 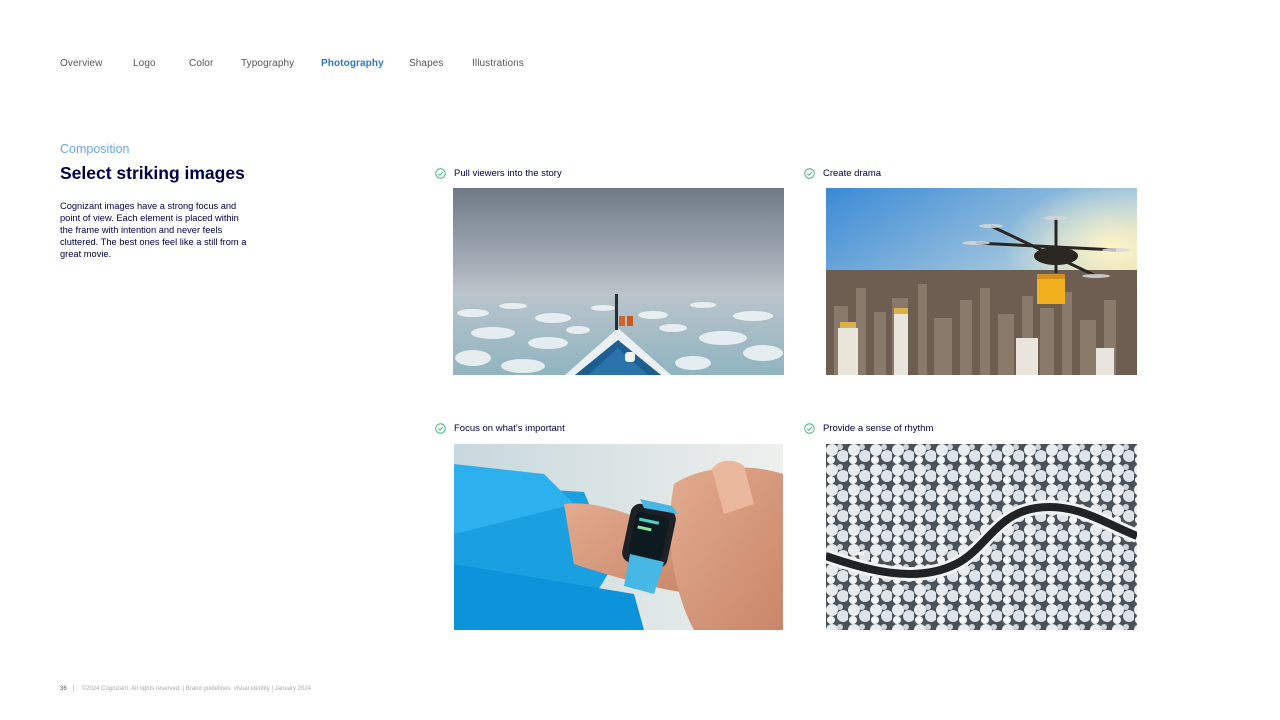 What do you see at coordinates (852, 173) in the screenshot?
I see `card-label-text: Create drama` at bounding box center [852, 173].